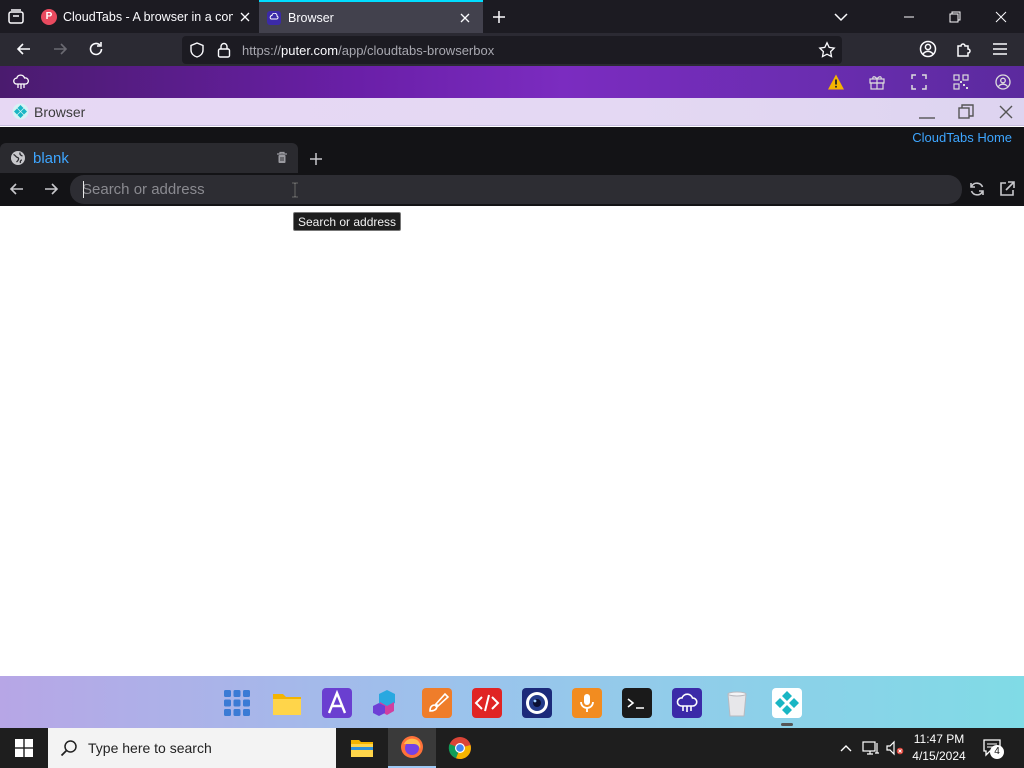 The height and width of the screenshot is (768, 1024). I want to click on qr-code-icon, so click(961, 82).